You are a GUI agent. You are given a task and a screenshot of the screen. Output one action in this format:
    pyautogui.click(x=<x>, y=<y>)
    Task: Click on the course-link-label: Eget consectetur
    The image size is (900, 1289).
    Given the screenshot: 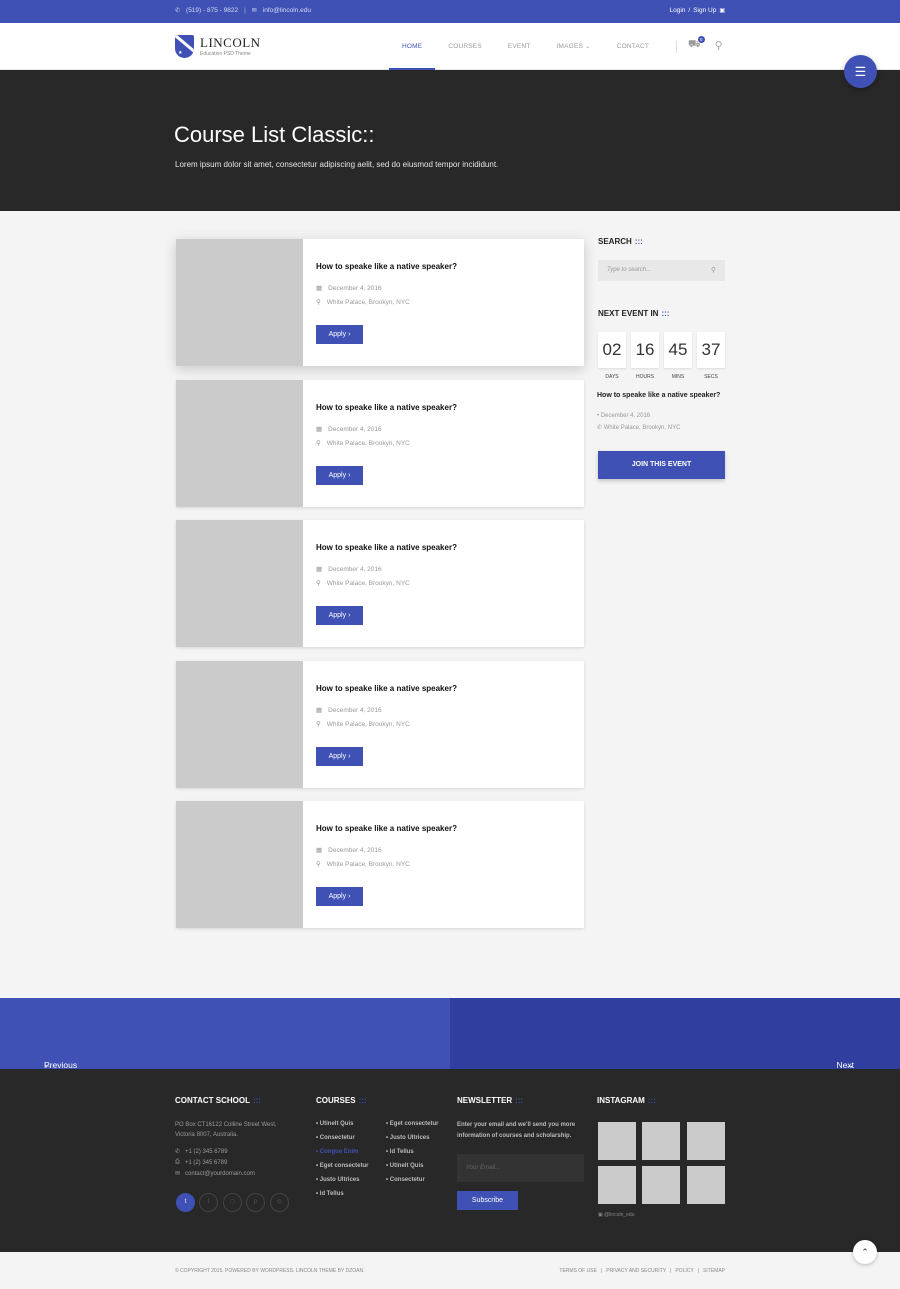 What is the action you would take?
    pyautogui.click(x=414, y=1124)
    